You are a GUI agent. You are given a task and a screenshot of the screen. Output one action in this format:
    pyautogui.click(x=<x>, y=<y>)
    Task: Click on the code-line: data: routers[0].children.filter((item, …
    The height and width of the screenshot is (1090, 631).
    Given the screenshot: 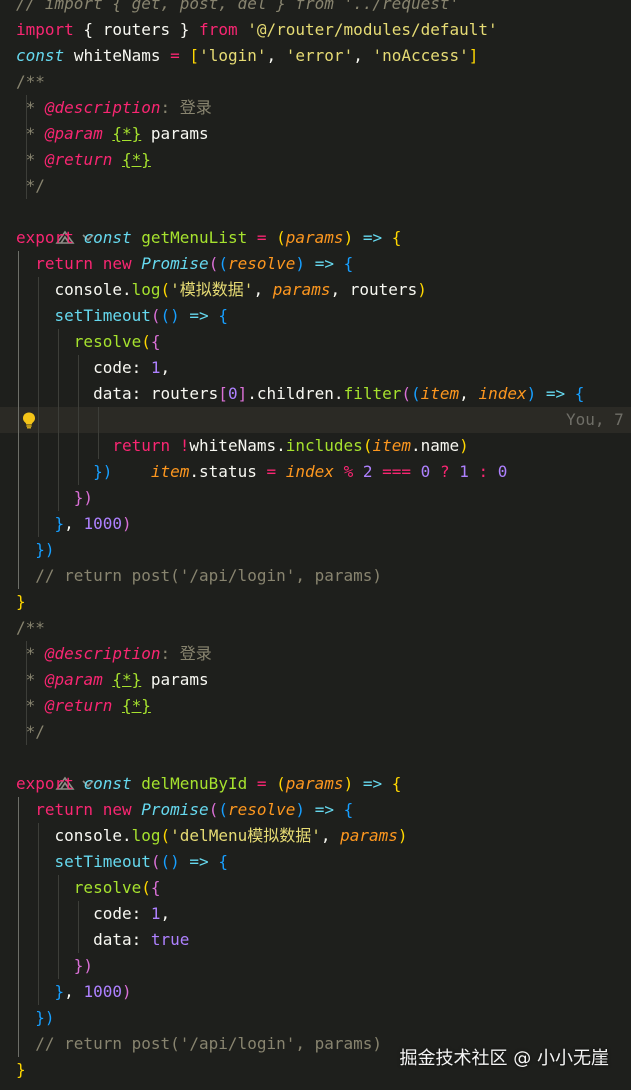 What is the action you would take?
    pyautogui.click(x=315, y=394)
    